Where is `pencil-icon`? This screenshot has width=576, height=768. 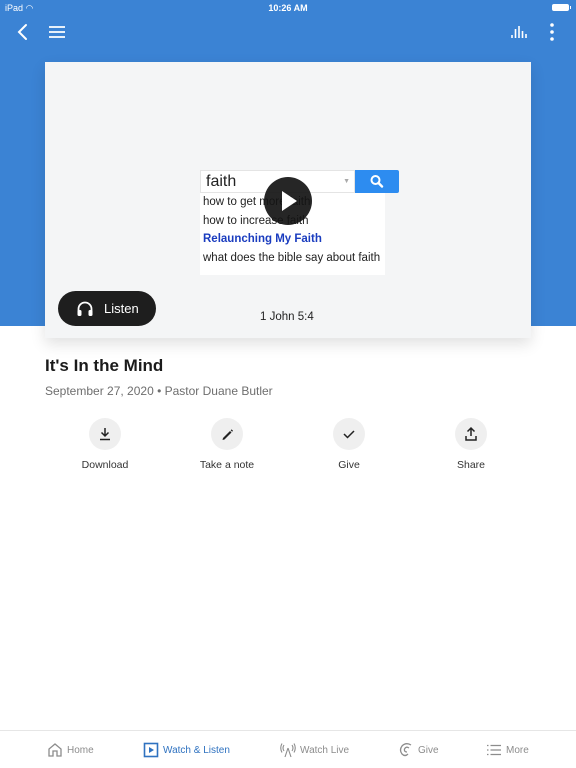 pencil-icon is located at coordinates (227, 434).